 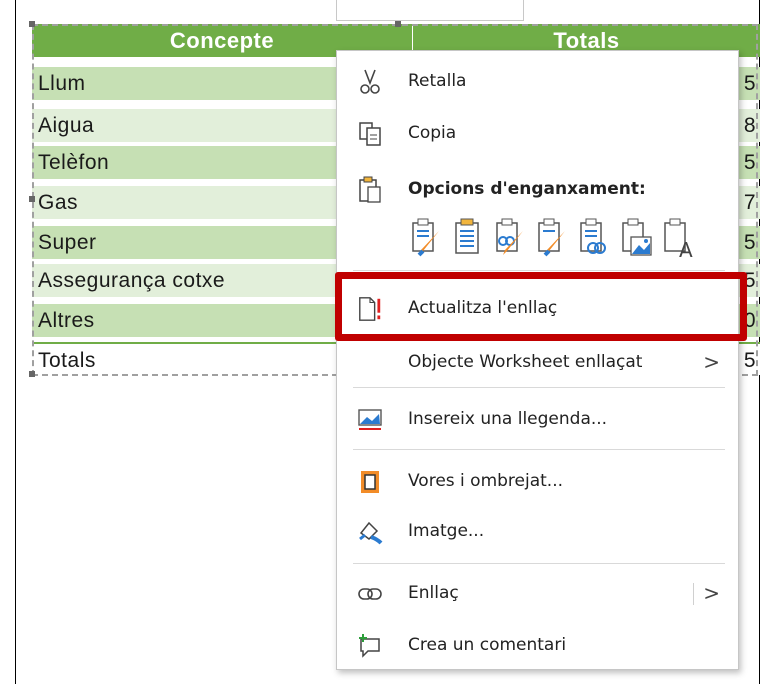 I want to click on page-border-left, so click(x=15, y=342).